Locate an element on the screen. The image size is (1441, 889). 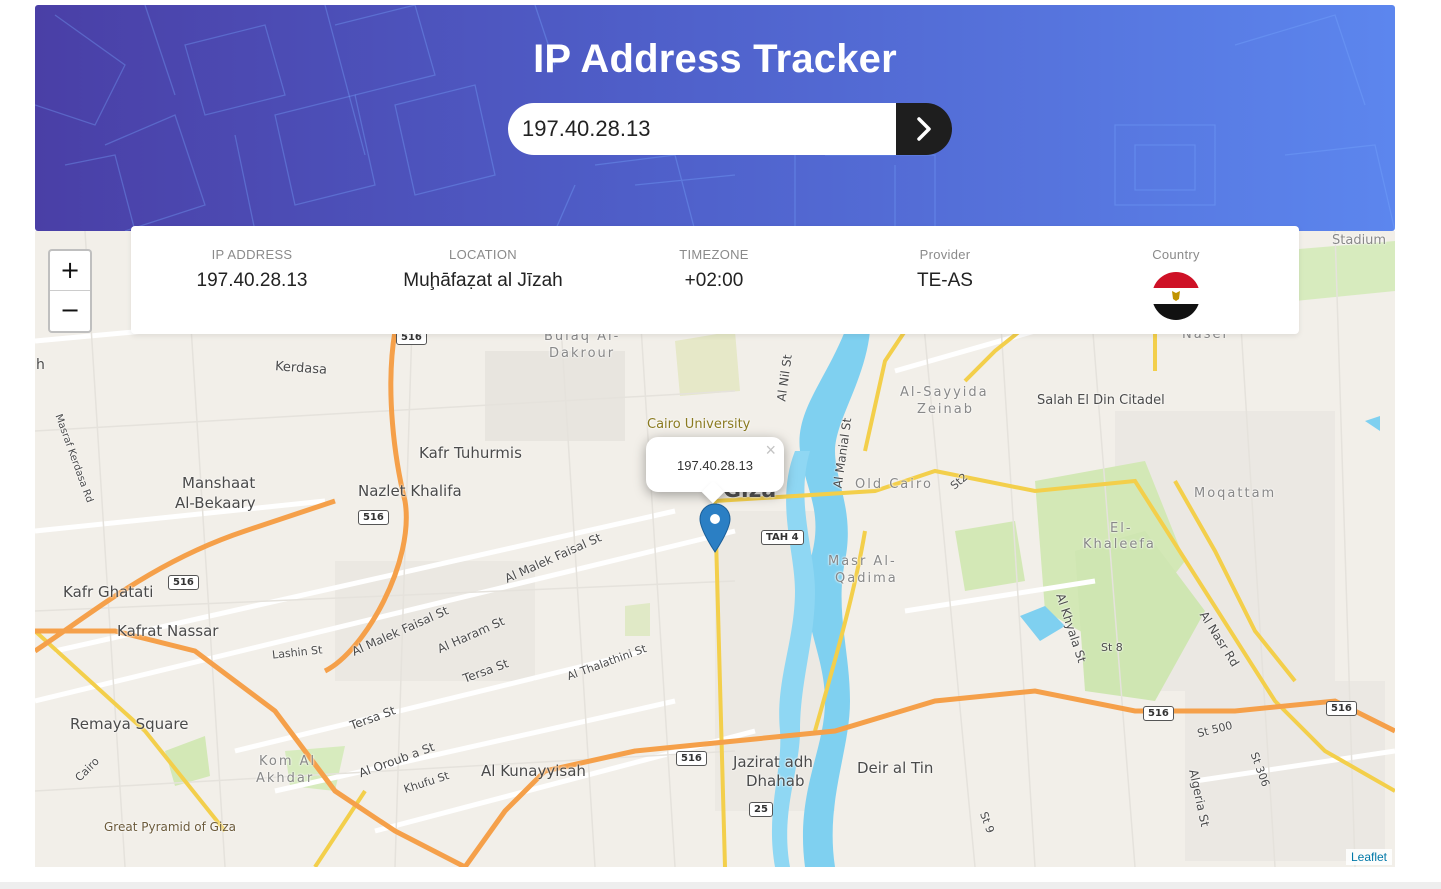
map-label-remaya-square: Remaya Square is located at coordinates (129, 724).